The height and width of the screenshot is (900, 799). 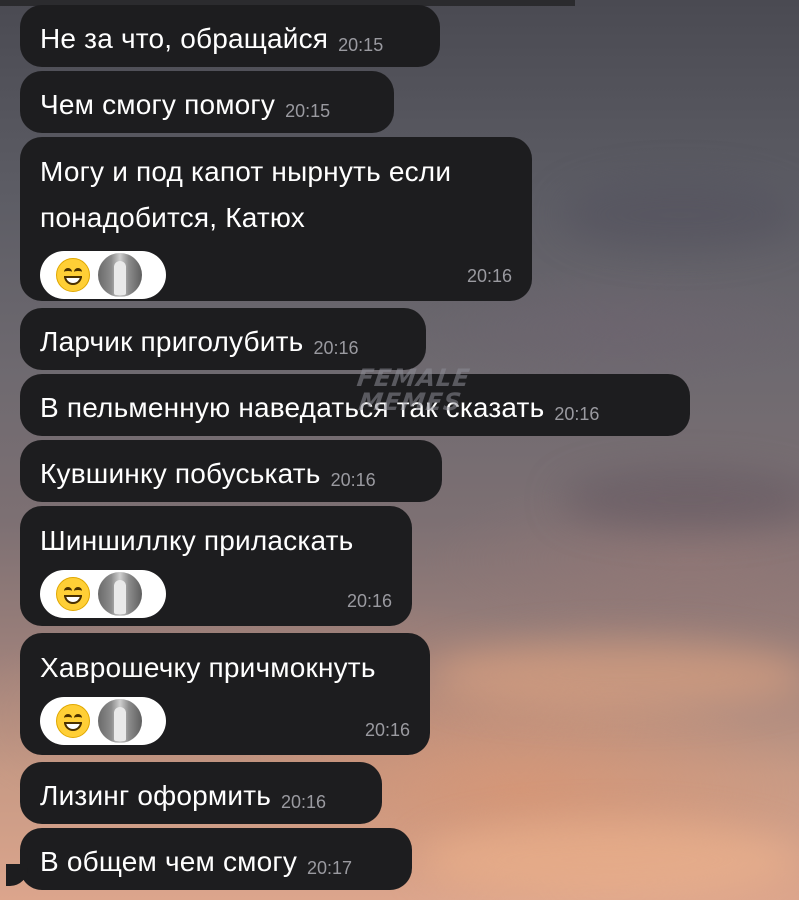 I want to click on message-bubble: В общем чем смогу 20:17, so click(x=216, y=859).